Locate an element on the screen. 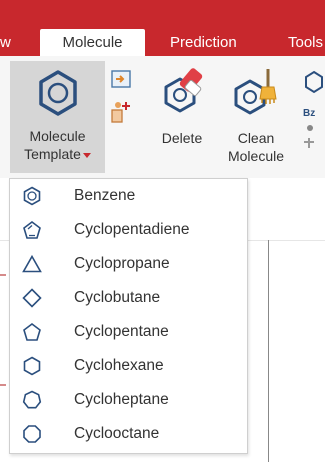  clean-molecule-icon is located at coordinates (255, 92).